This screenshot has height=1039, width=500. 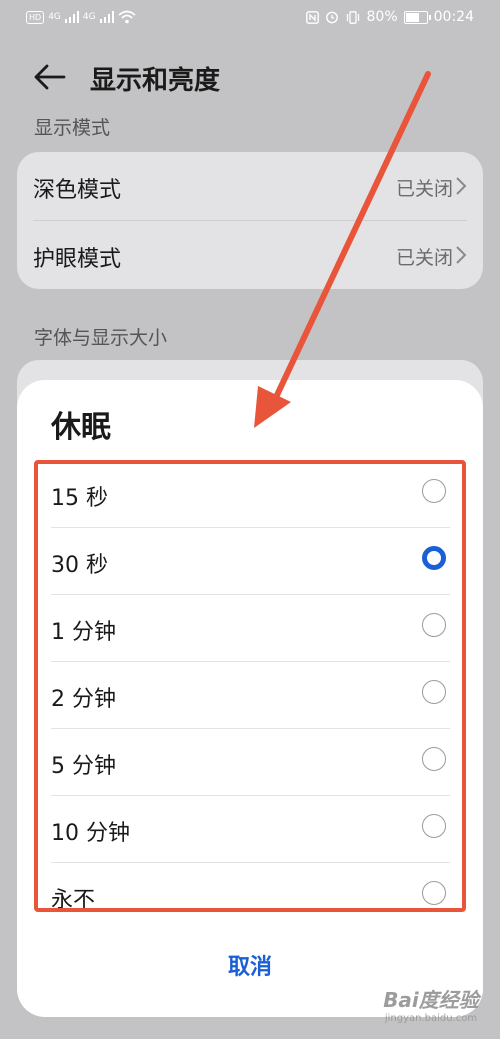 I want to click on battery-percent: 80%, so click(x=382, y=17).